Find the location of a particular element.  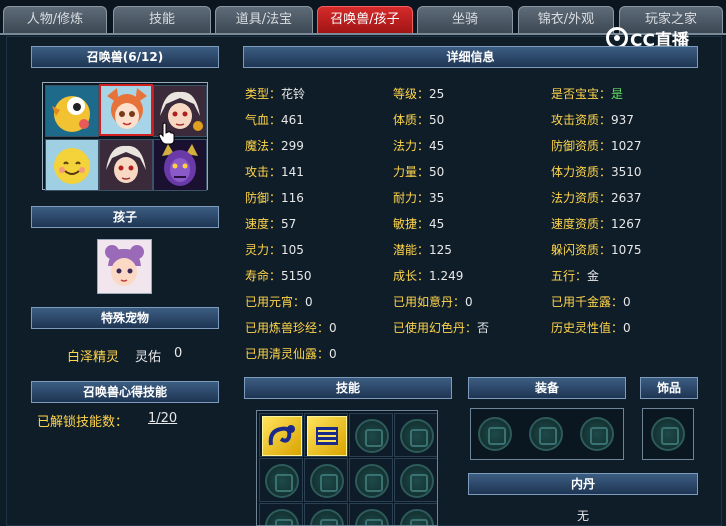

stat-label: 已用如意丹： is located at coordinates (429, 302).